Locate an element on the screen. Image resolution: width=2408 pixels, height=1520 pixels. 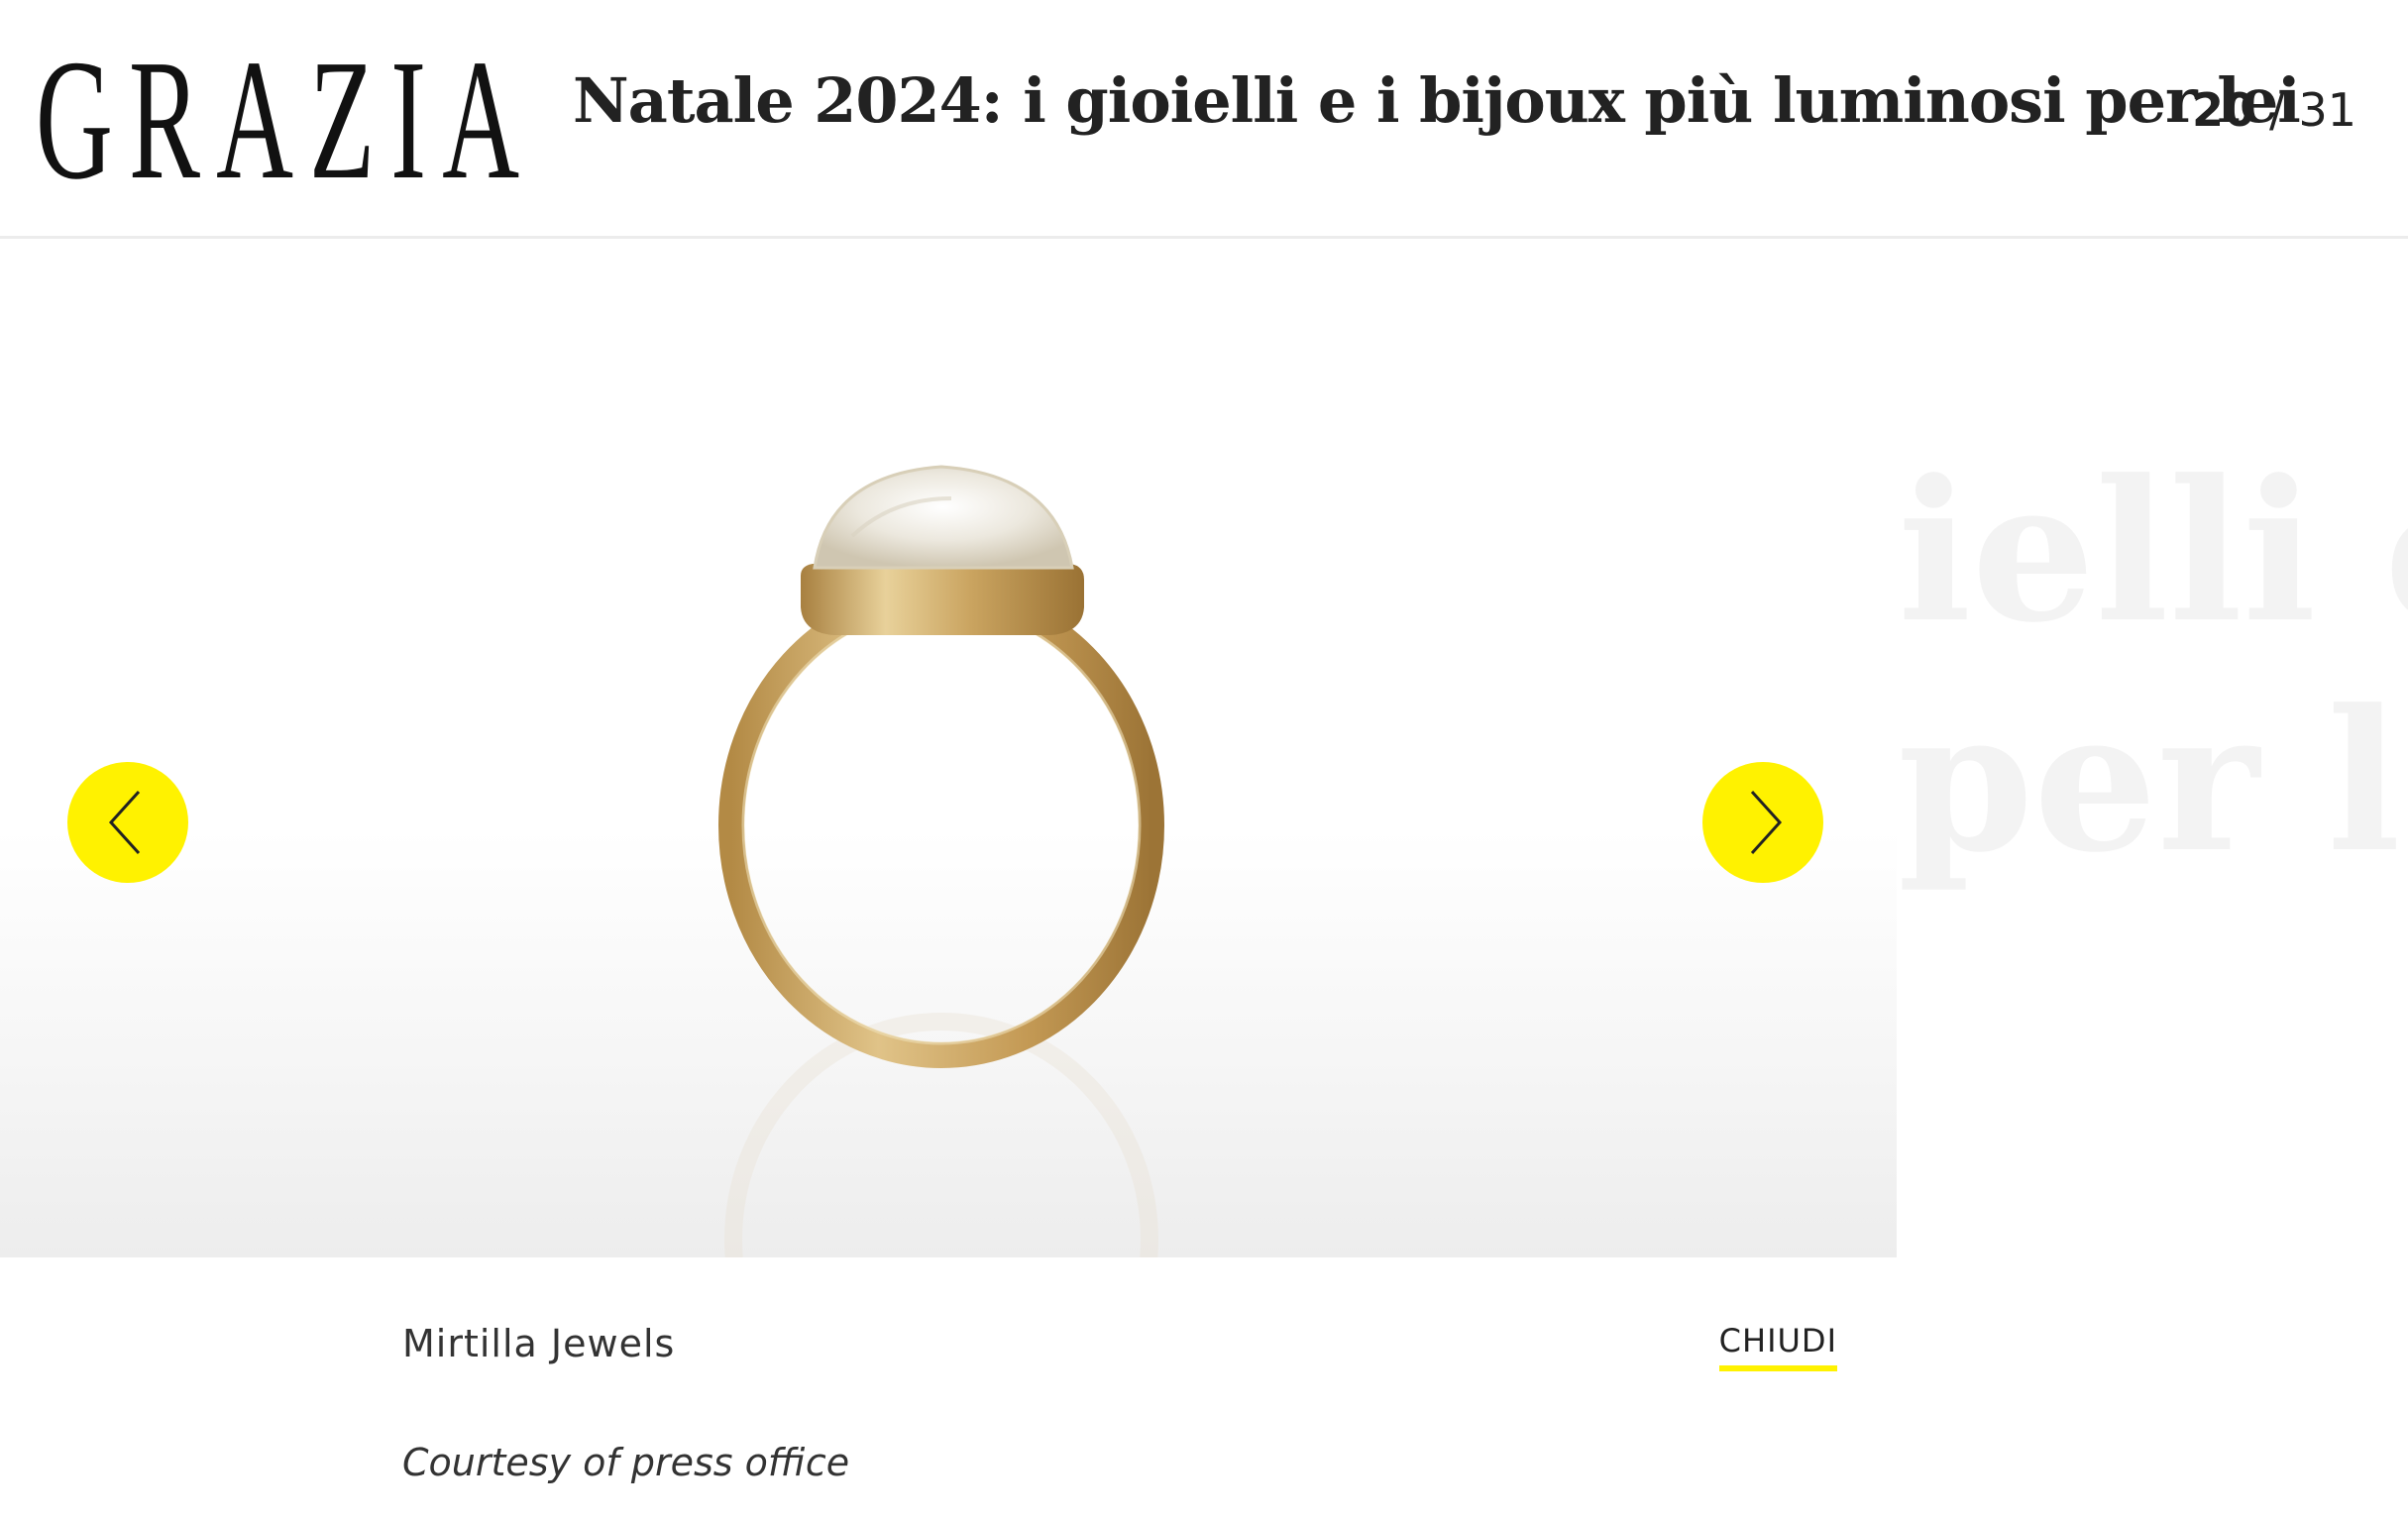
grazia-logo: GRAZIA is located at coordinates (285, 120).